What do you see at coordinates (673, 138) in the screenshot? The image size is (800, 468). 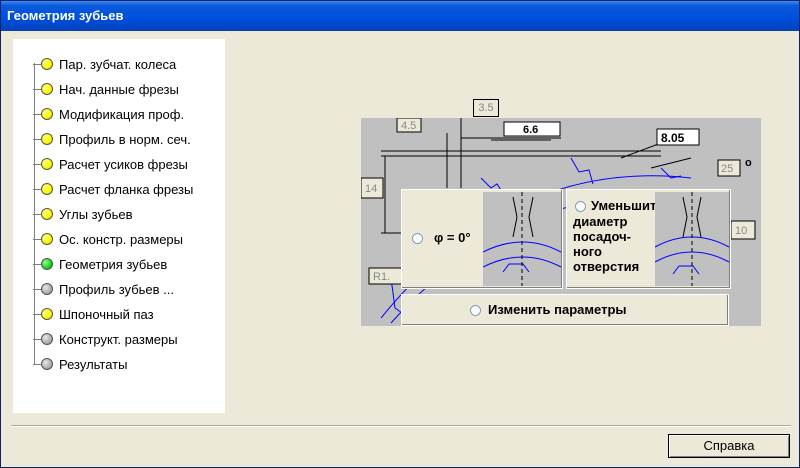 I see `dim-8-05: 8.05` at bounding box center [673, 138].